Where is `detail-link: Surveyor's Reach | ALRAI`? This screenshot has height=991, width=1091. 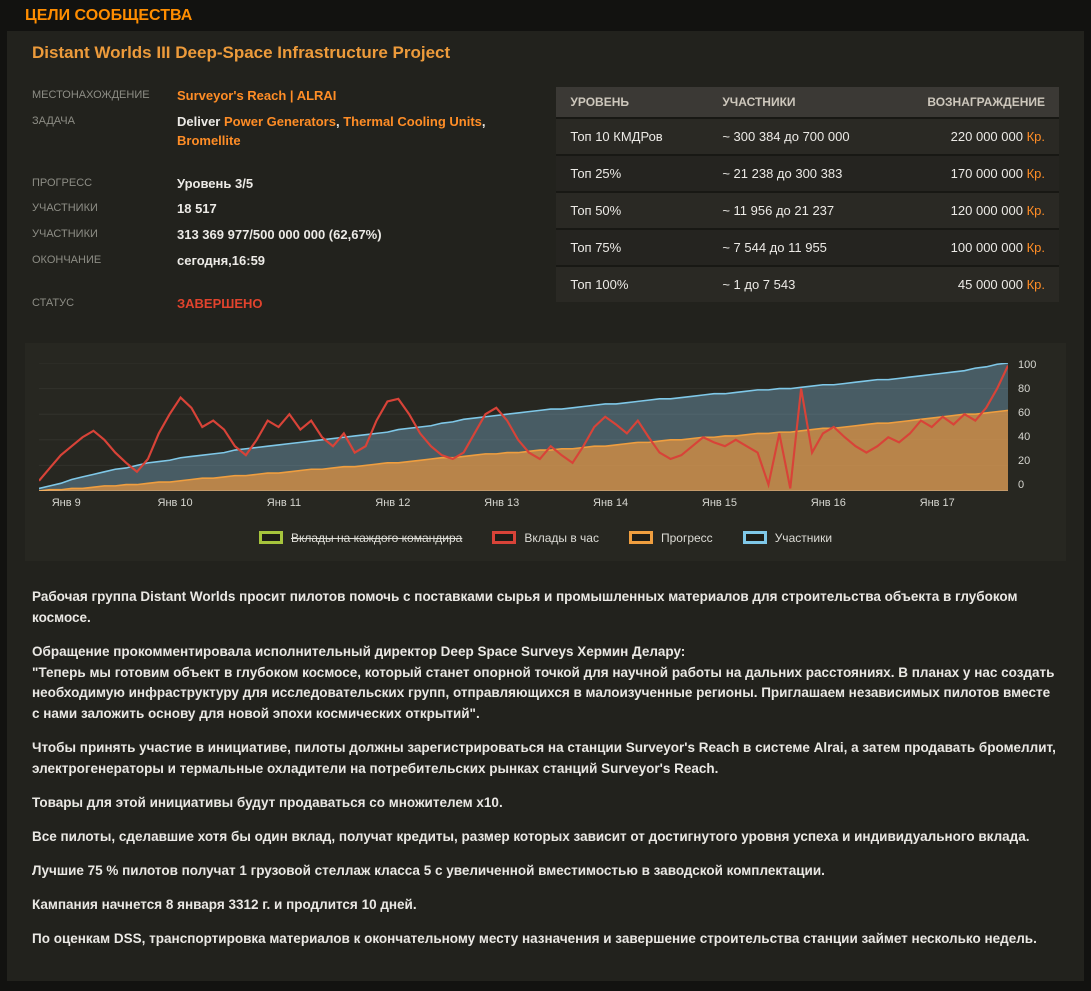 detail-link: Surveyor's Reach | ALRAI is located at coordinates (256, 95).